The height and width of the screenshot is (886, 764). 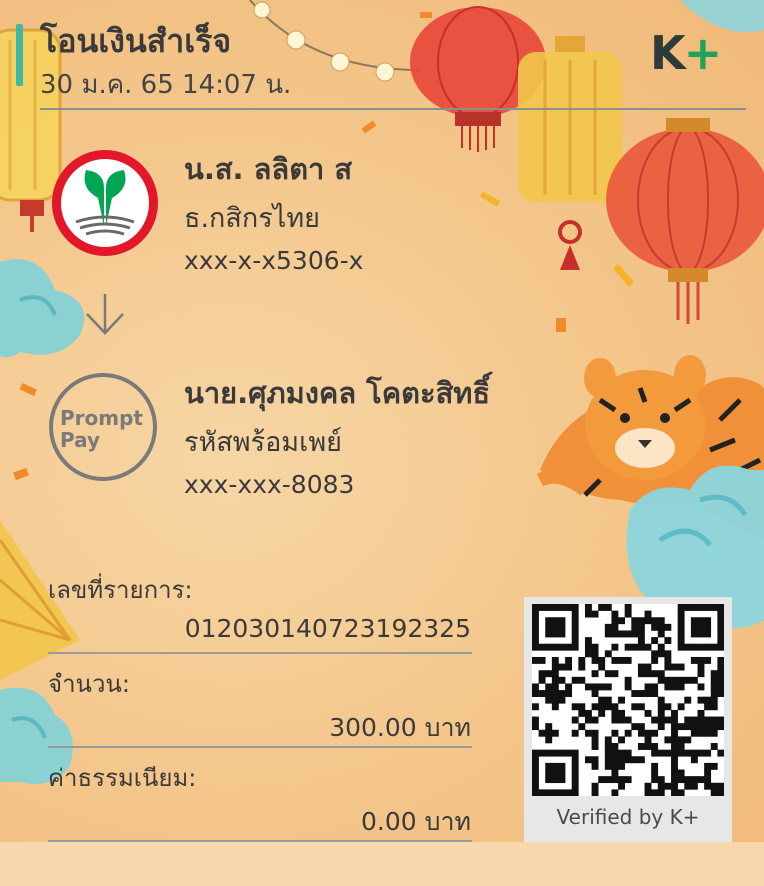 I want to click on receiver-name: นาย.ศุภมงคล โคตะสิทธิ์, so click(x=337, y=393).